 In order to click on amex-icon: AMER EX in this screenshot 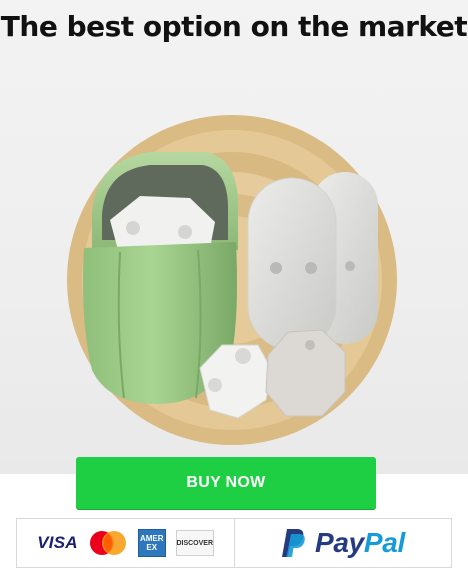, I will do `click(151, 543)`.